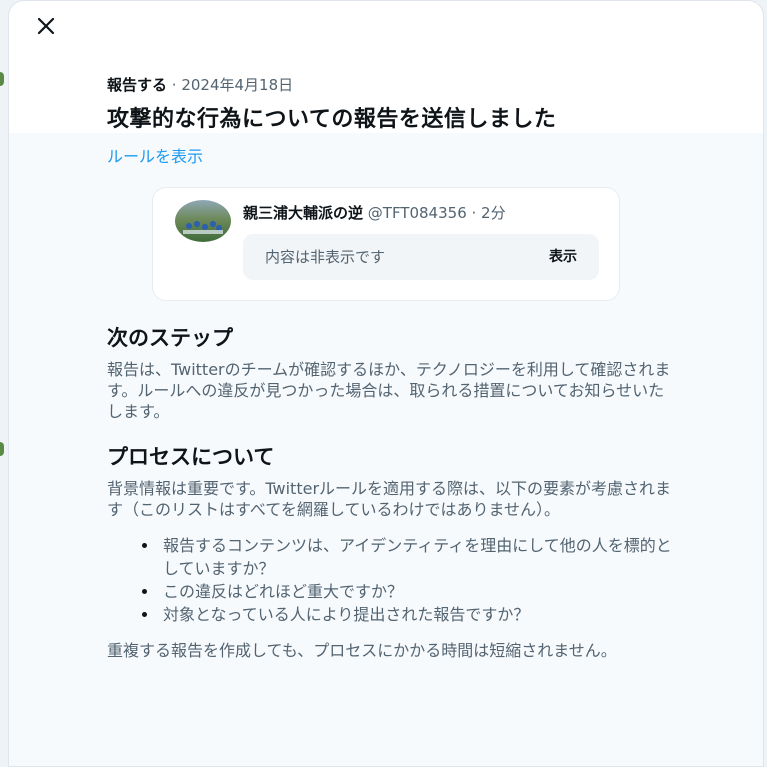 The height and width of the screenshot is (767, 767). Describe the element at coordinates (191, 457) in the screenshot. I see `process-heading: プロセスについて` at that location.